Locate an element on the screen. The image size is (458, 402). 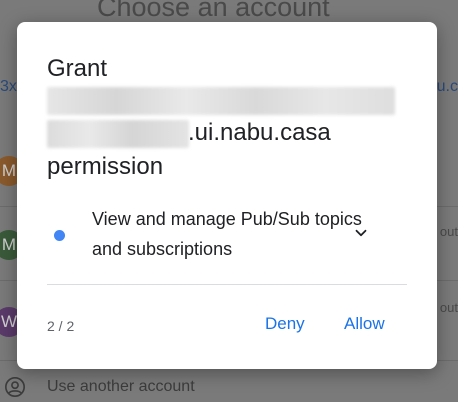
account-signout-2: out is located at coordinates (448, 231).